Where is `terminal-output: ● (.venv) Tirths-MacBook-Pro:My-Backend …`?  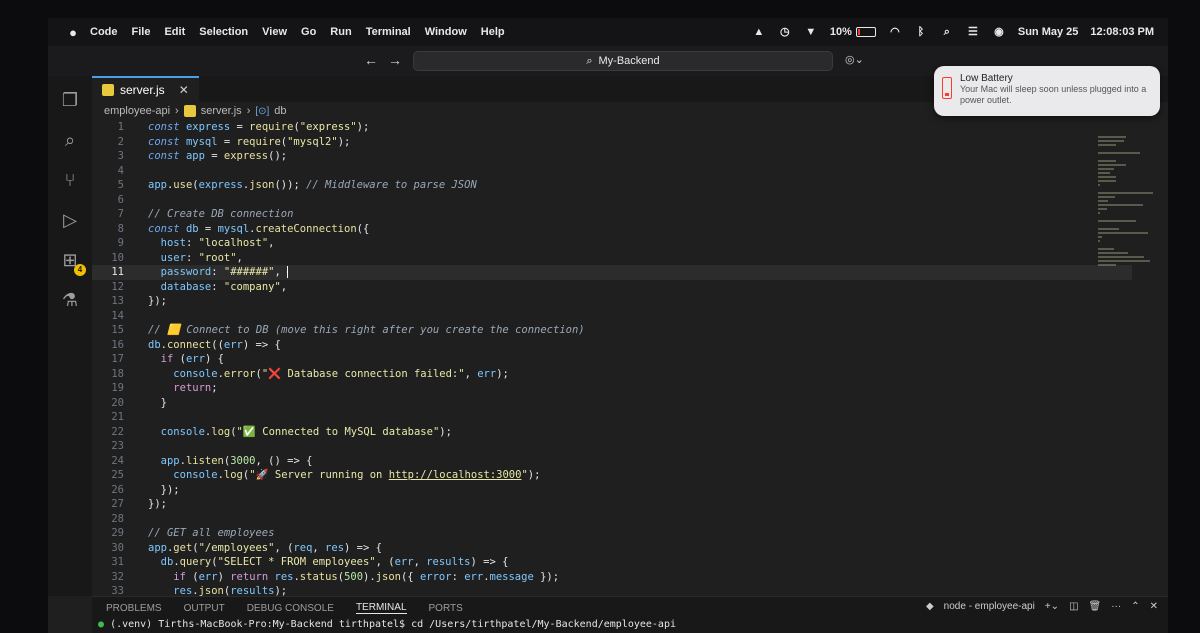 terminal-output: ● (.venv) Tirths-MacBook-Pro:My-Backend … is located at coordinates (630, 624).